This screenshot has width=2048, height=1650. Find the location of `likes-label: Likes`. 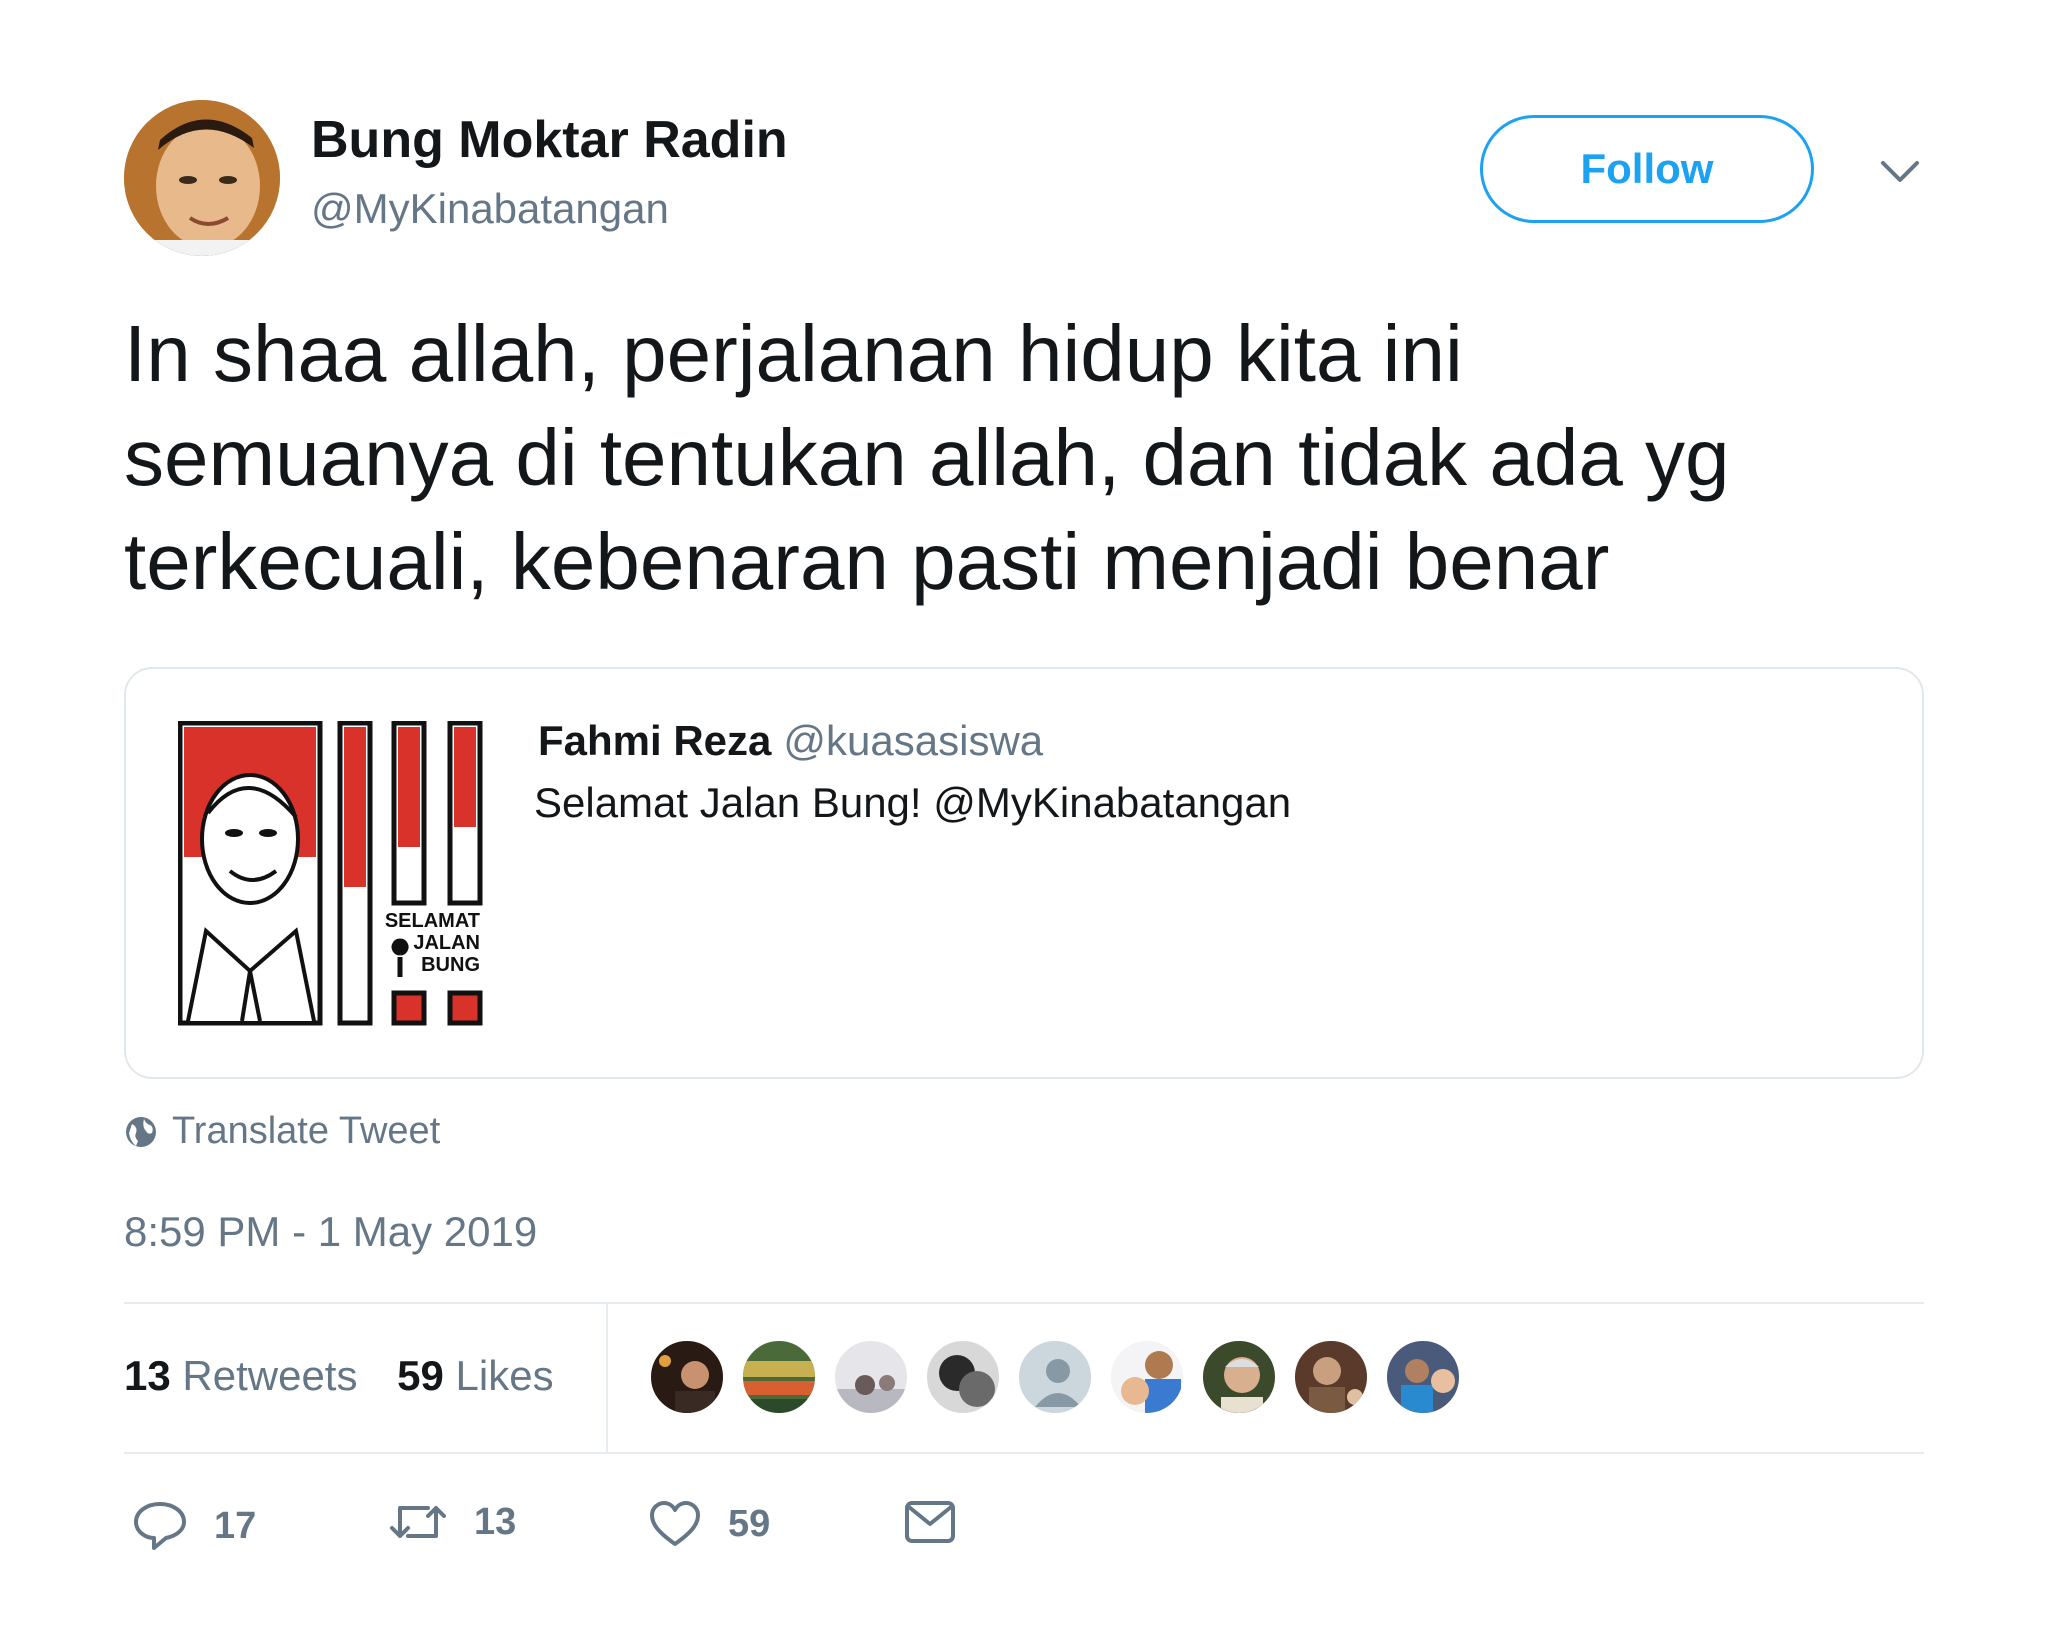

likes-label: Likes is located at coordinates (504, 1375).